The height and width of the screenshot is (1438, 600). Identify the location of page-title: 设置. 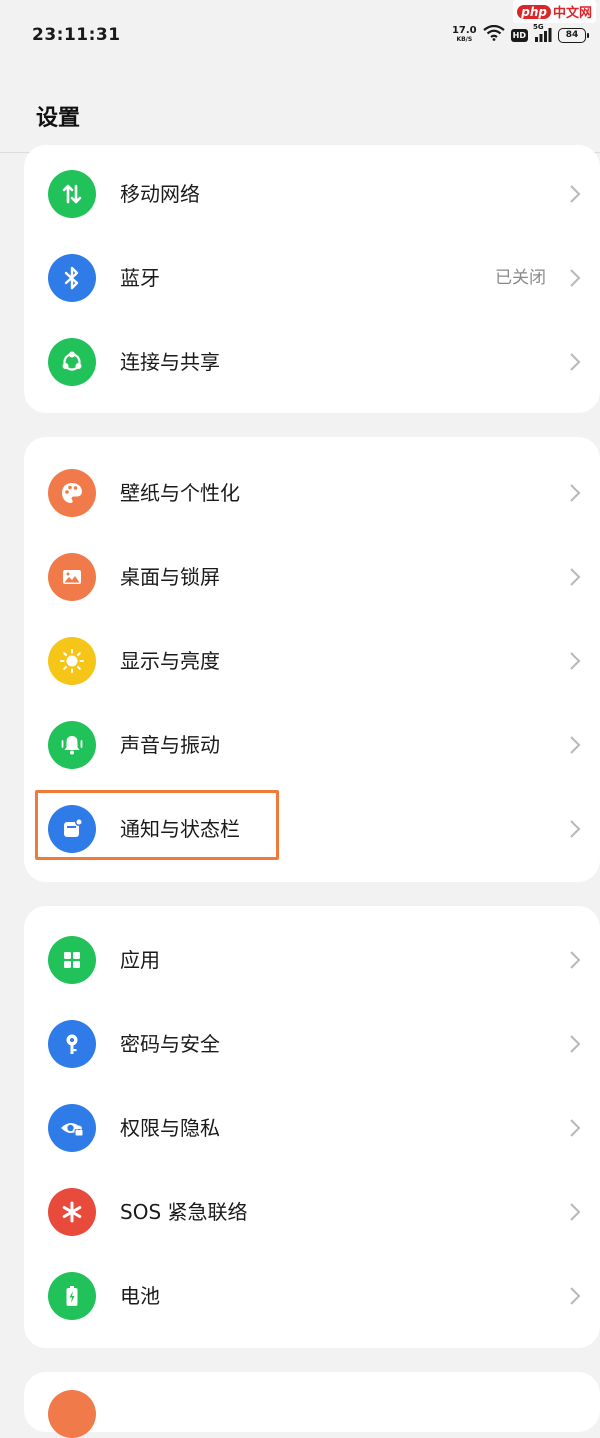
(58, 118).